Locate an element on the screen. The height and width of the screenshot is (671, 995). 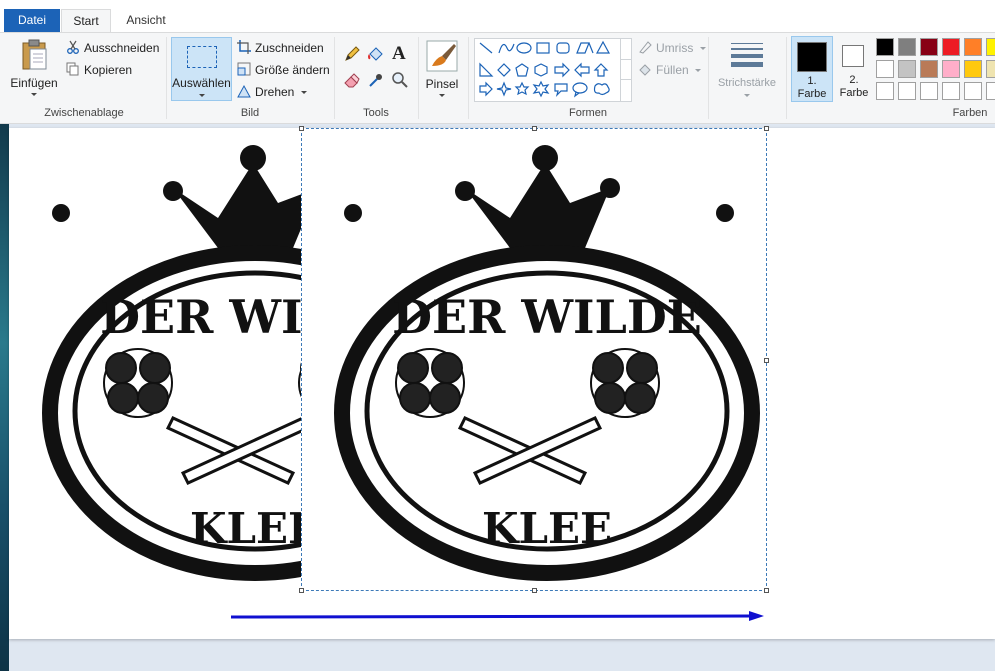
select-button: Auswählen is located at coordinates (201, 69).